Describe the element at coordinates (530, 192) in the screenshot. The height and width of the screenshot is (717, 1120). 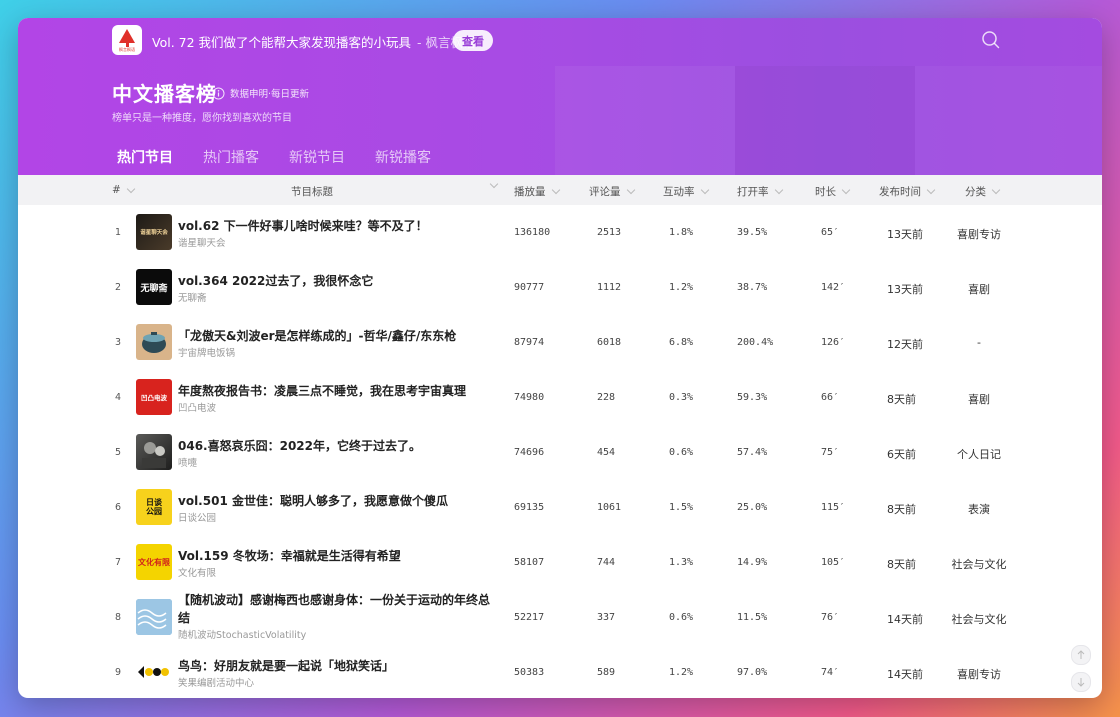
I see `column-plays-label: 播放量` at that location.